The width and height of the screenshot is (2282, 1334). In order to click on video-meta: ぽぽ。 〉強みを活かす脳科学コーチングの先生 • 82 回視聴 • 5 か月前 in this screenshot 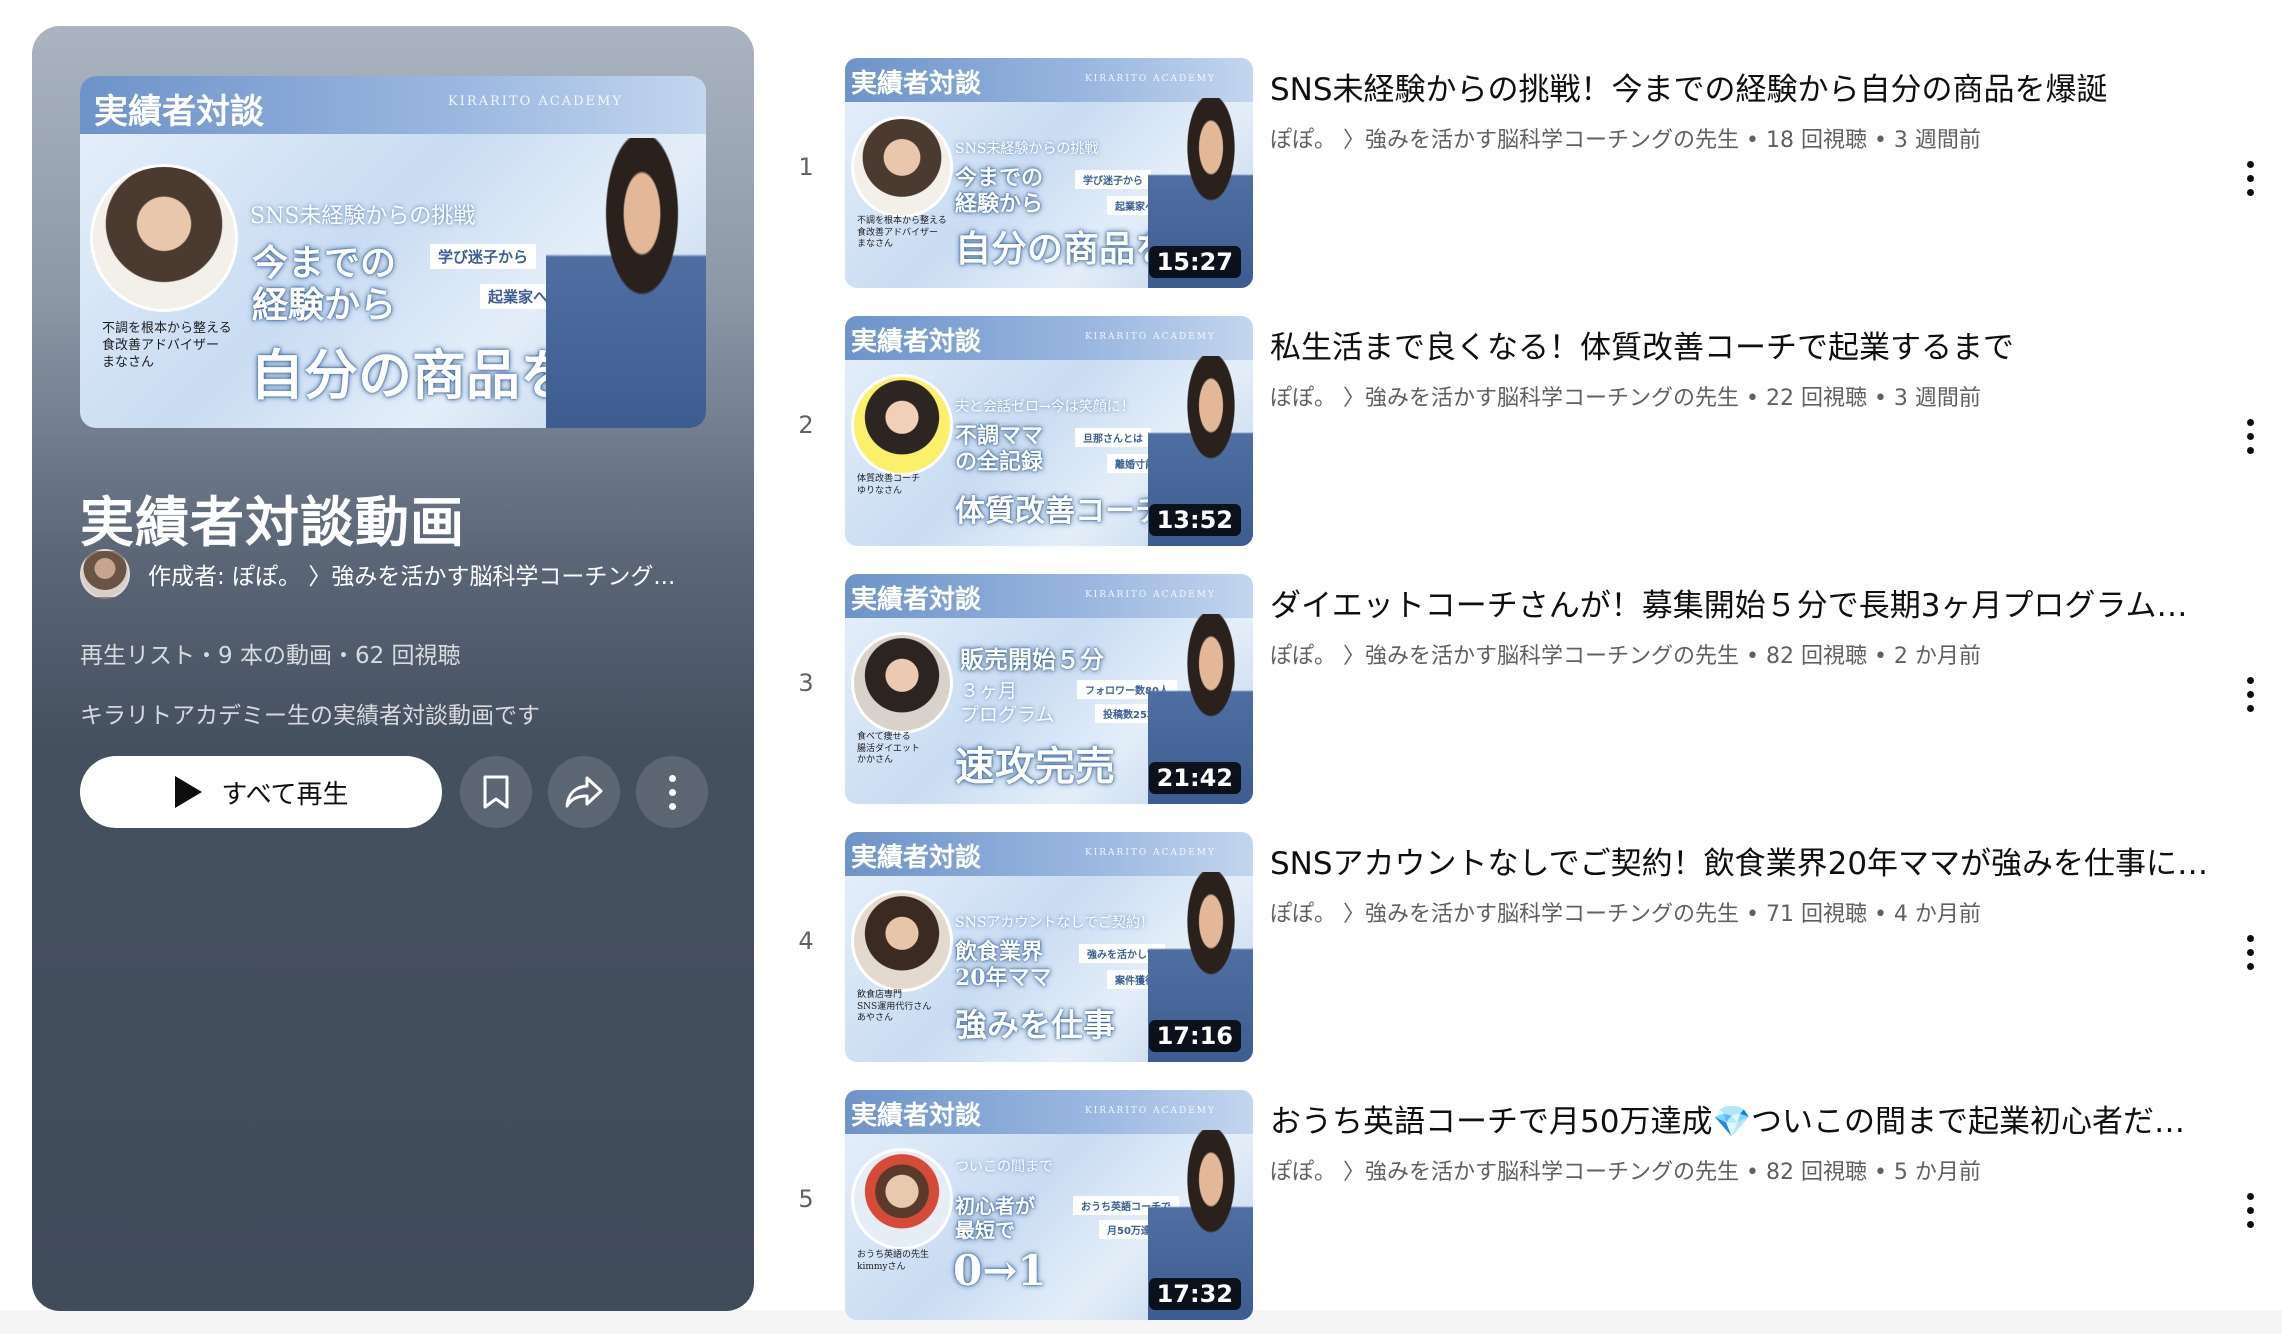, I will do `click(1625, 1172)`.